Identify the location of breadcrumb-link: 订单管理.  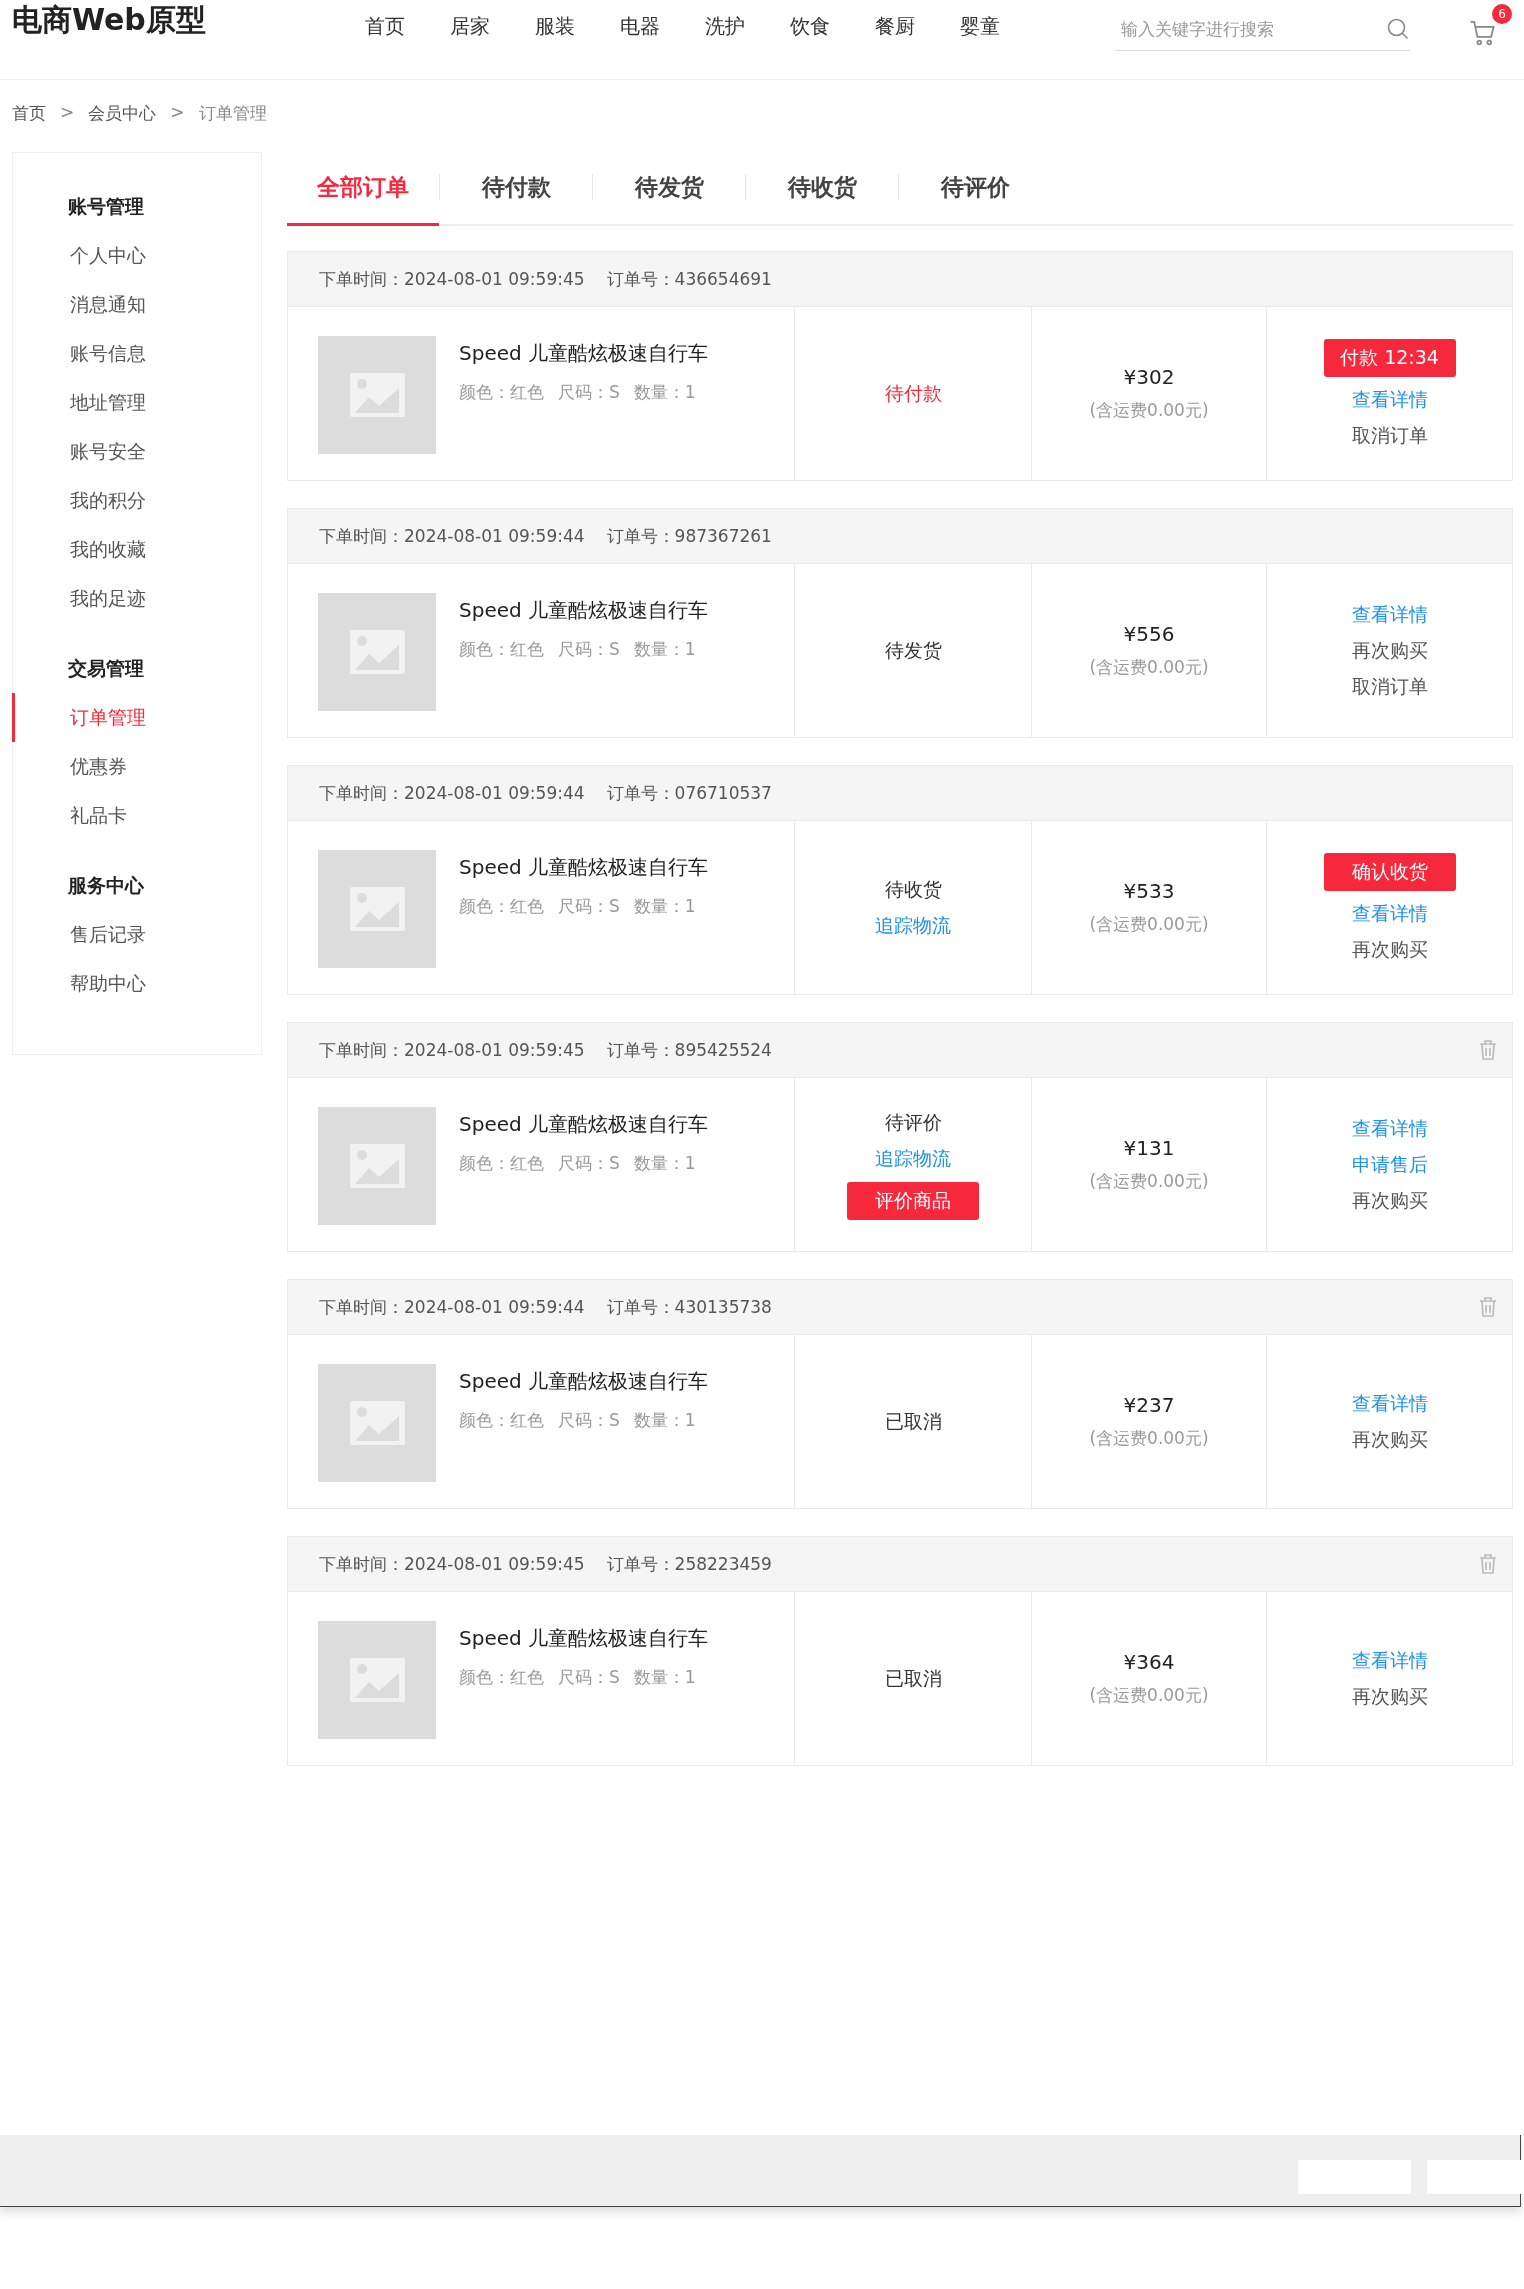
(232, 127).